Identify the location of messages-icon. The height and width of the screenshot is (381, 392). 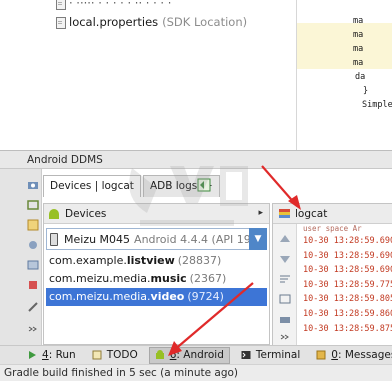
(321, 355).